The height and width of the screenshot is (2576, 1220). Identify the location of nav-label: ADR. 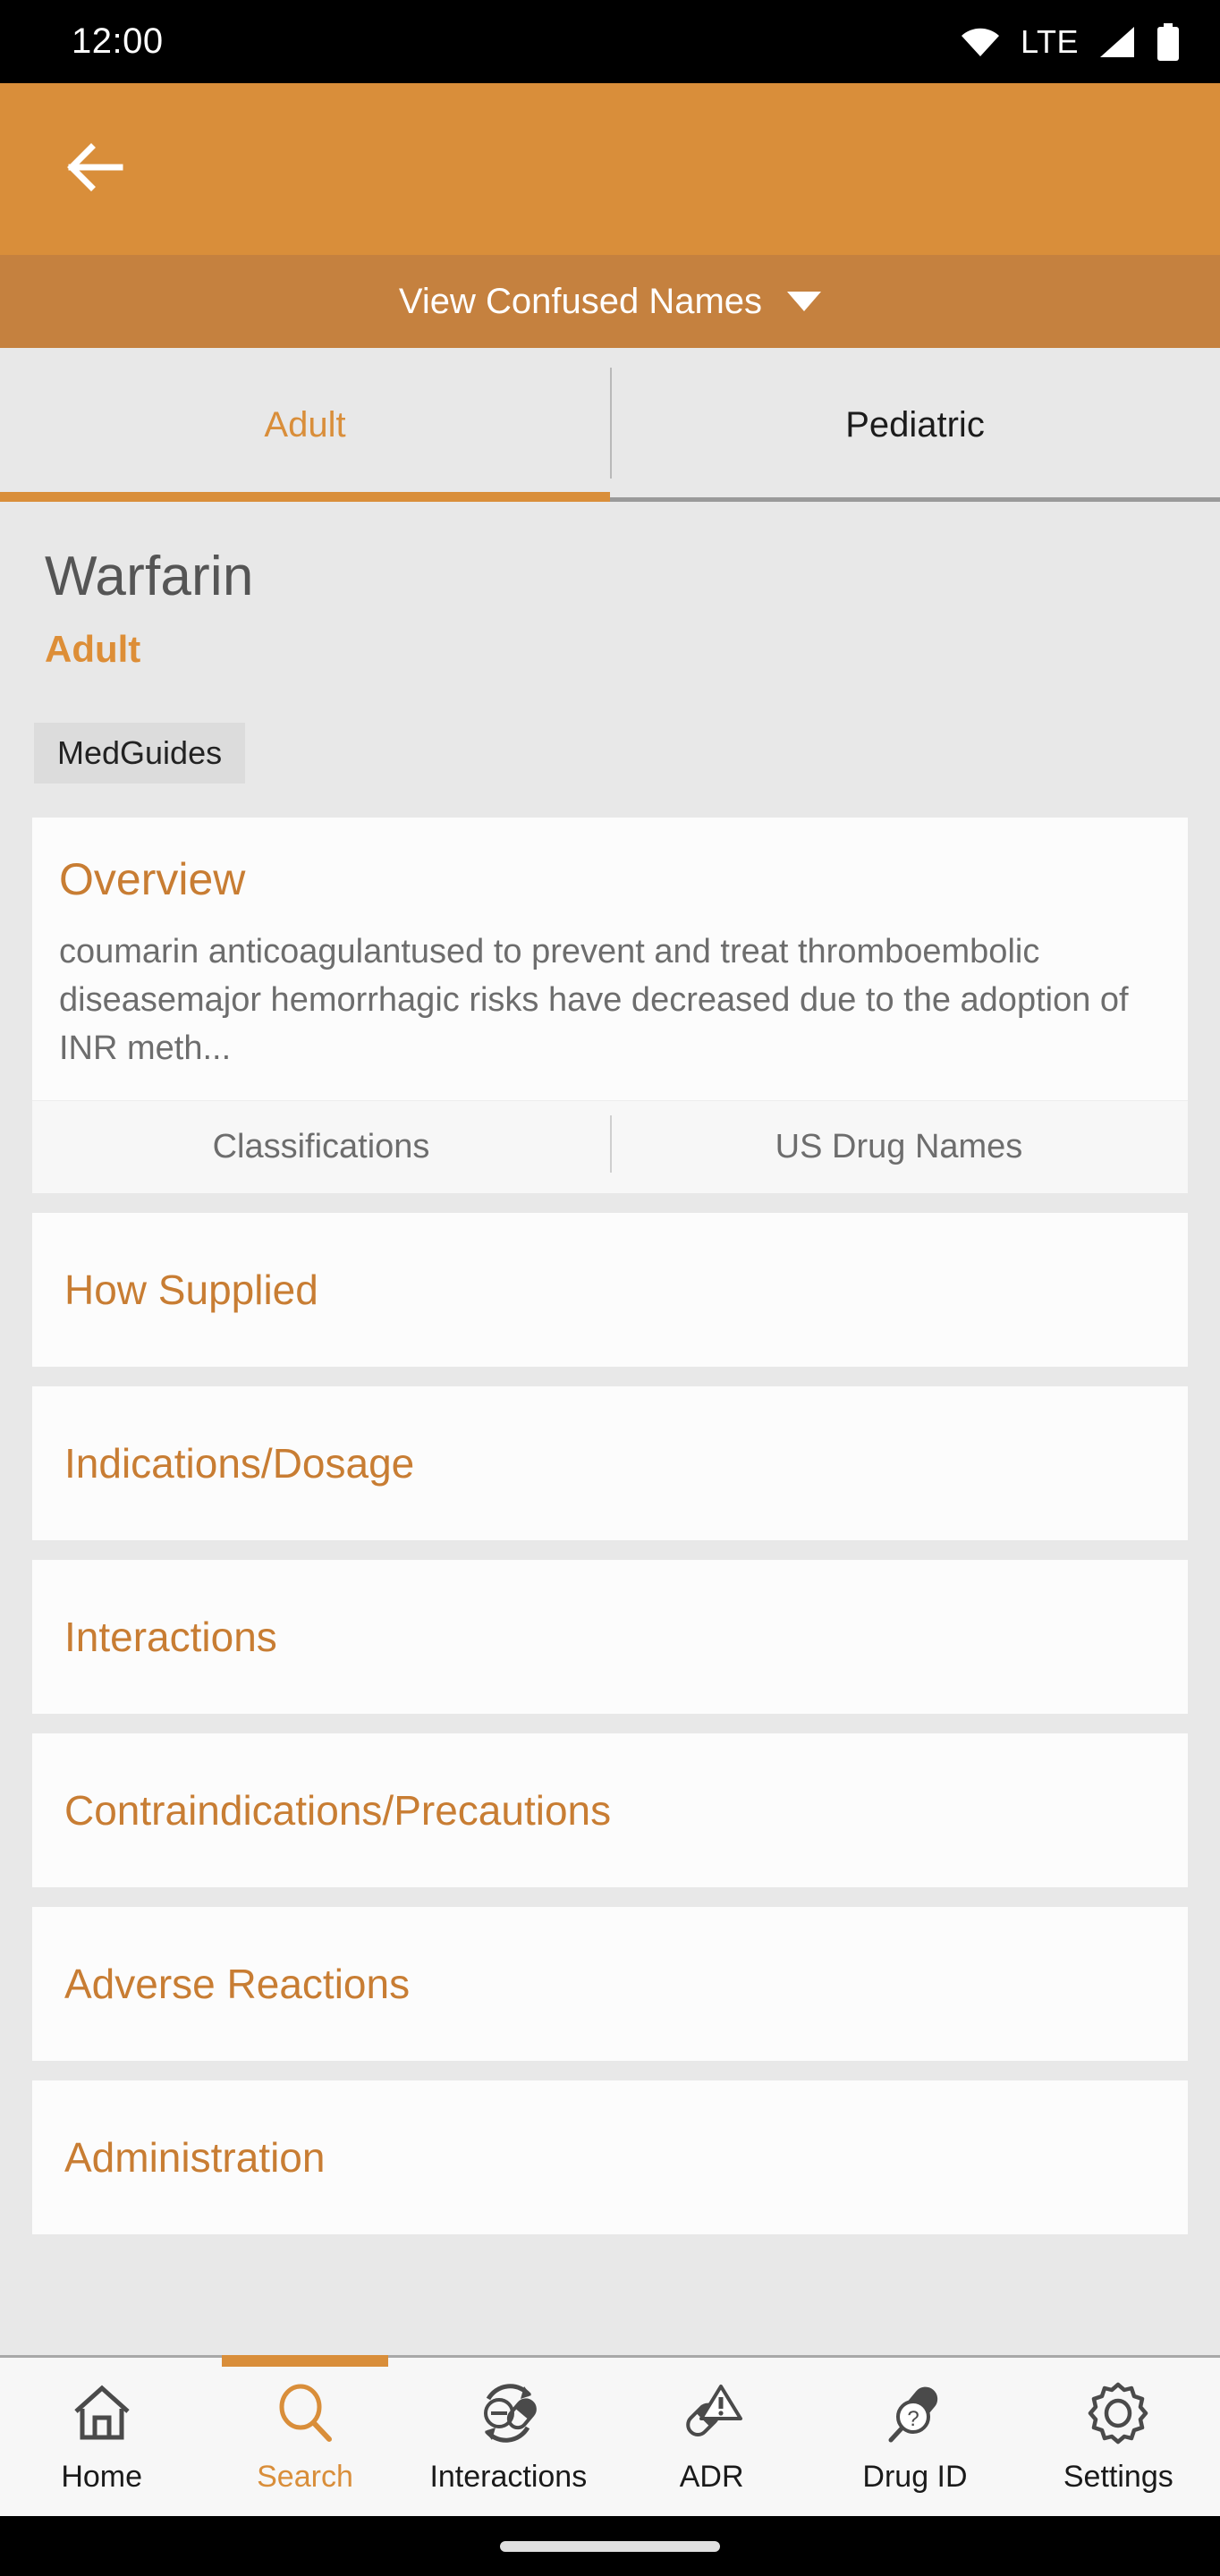
(712, 2477).